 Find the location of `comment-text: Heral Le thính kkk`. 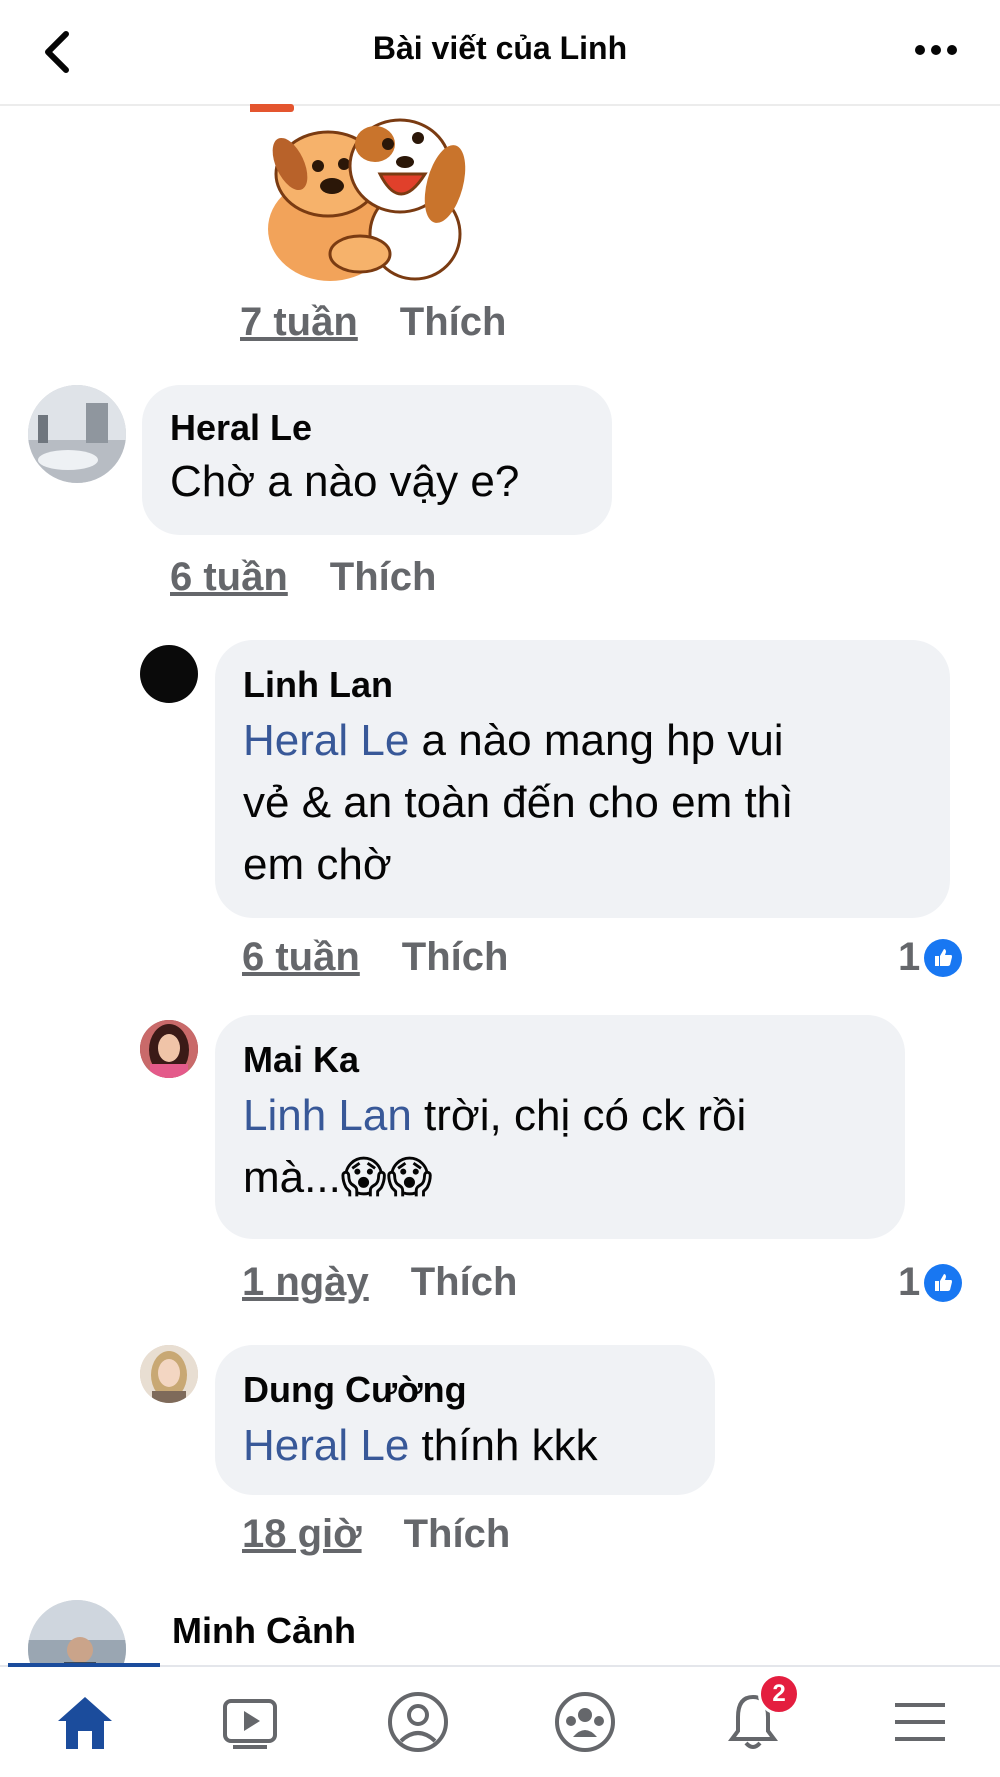

comment-text: Heral Le thính kkk is located at coordinates (420, 1445).